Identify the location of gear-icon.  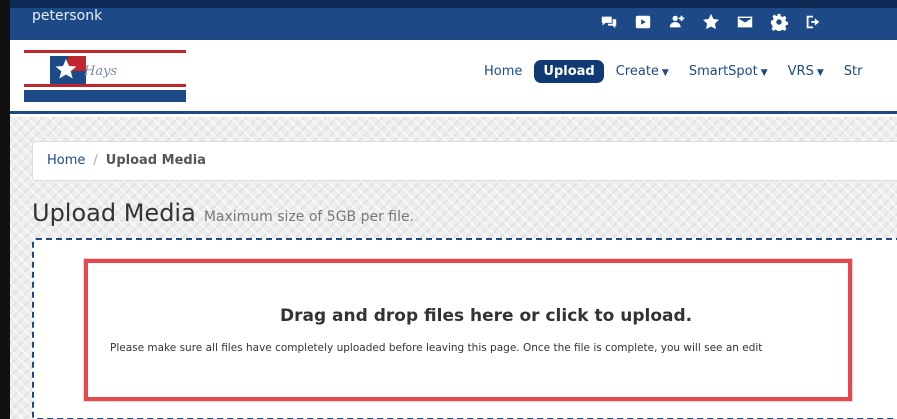
(779, 22).